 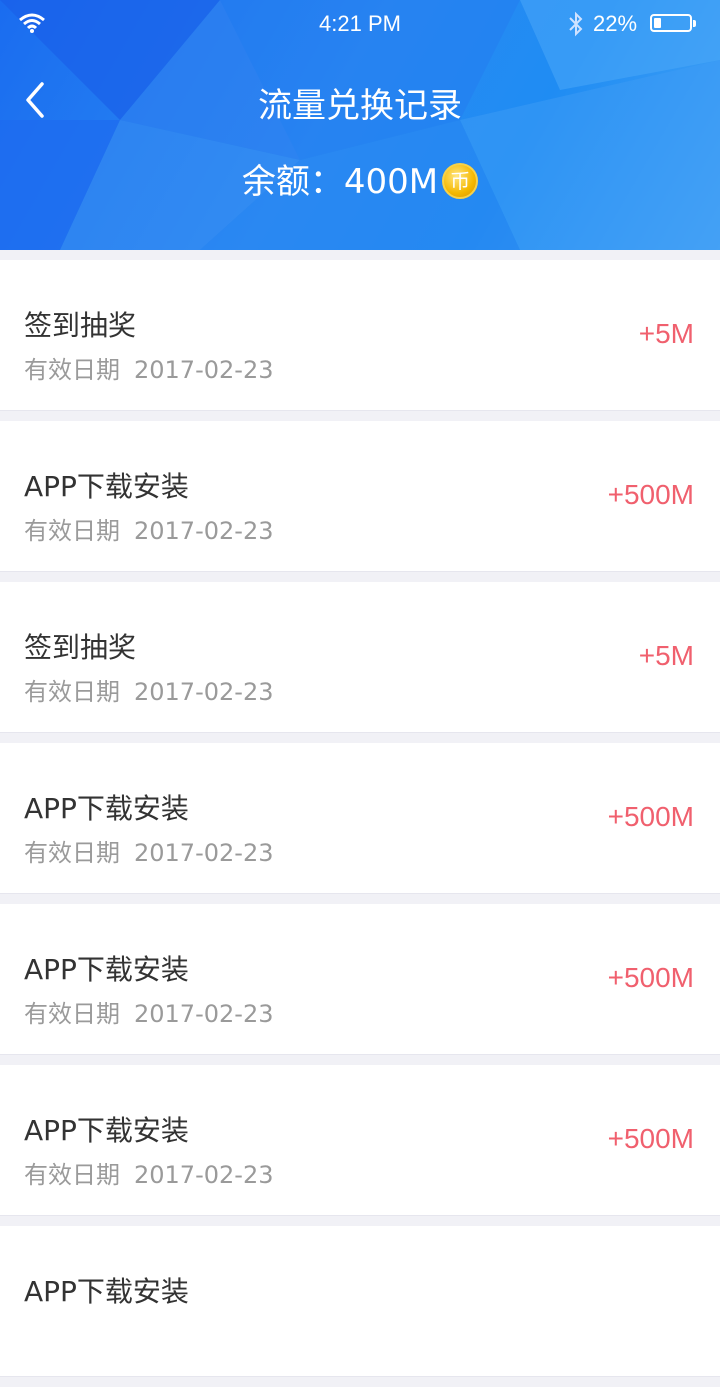 I want to click on coin-icon: 币, so click(x=460, y=180).